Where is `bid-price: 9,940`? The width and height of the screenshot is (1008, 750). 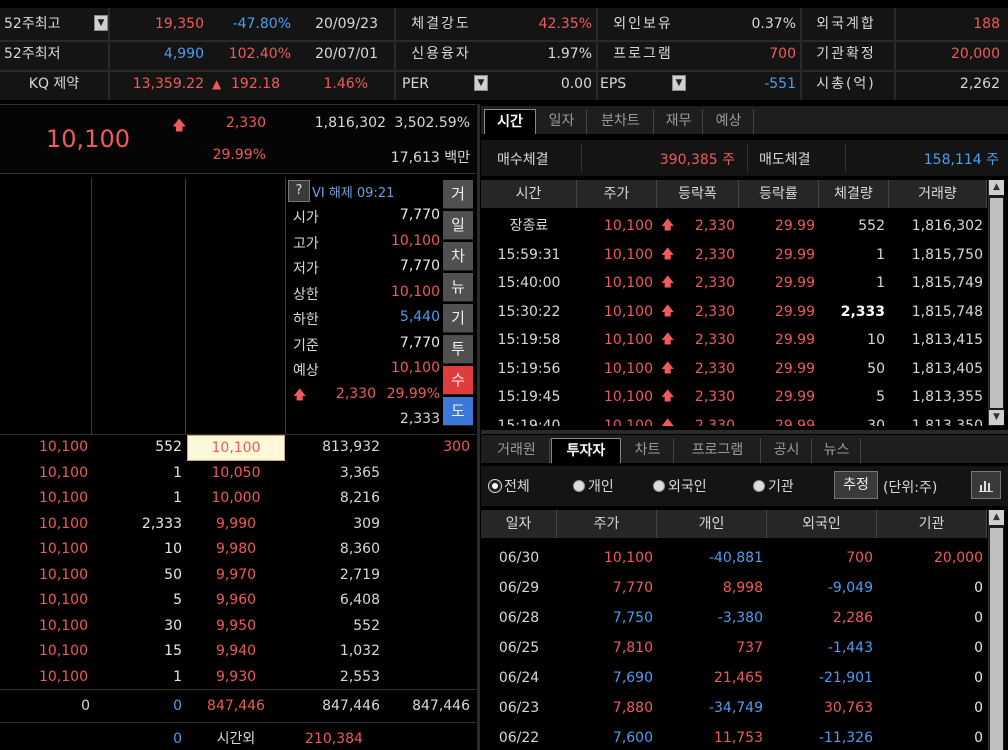
bid-price: 9,940 is located at coordinates (236, 652).